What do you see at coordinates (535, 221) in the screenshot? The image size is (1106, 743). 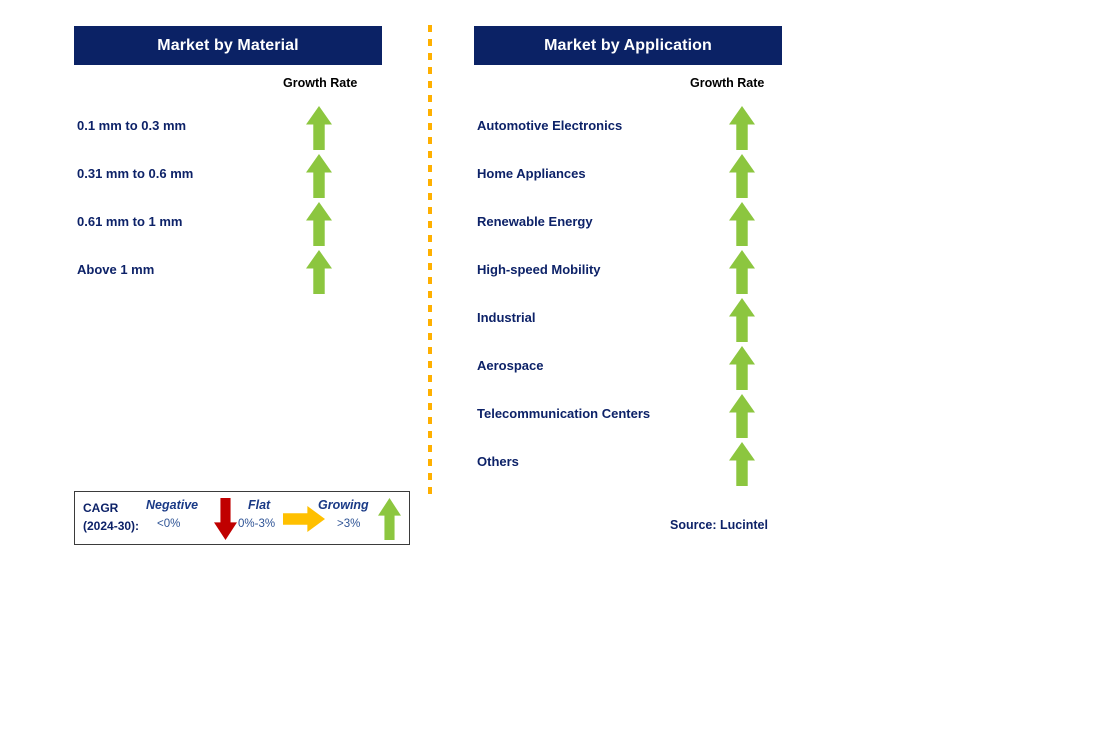 I see `row-label: Renewable Energy` at bounding box center [535, 221].